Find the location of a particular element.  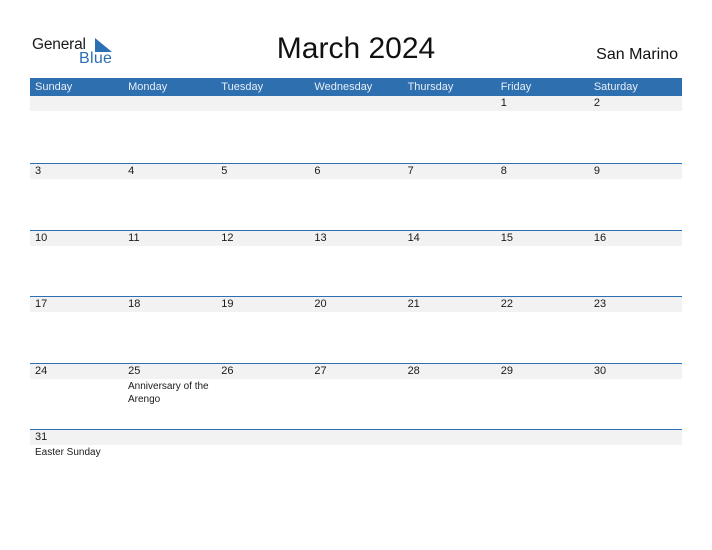

day-number: 29 is located at coordinates (506, 370).